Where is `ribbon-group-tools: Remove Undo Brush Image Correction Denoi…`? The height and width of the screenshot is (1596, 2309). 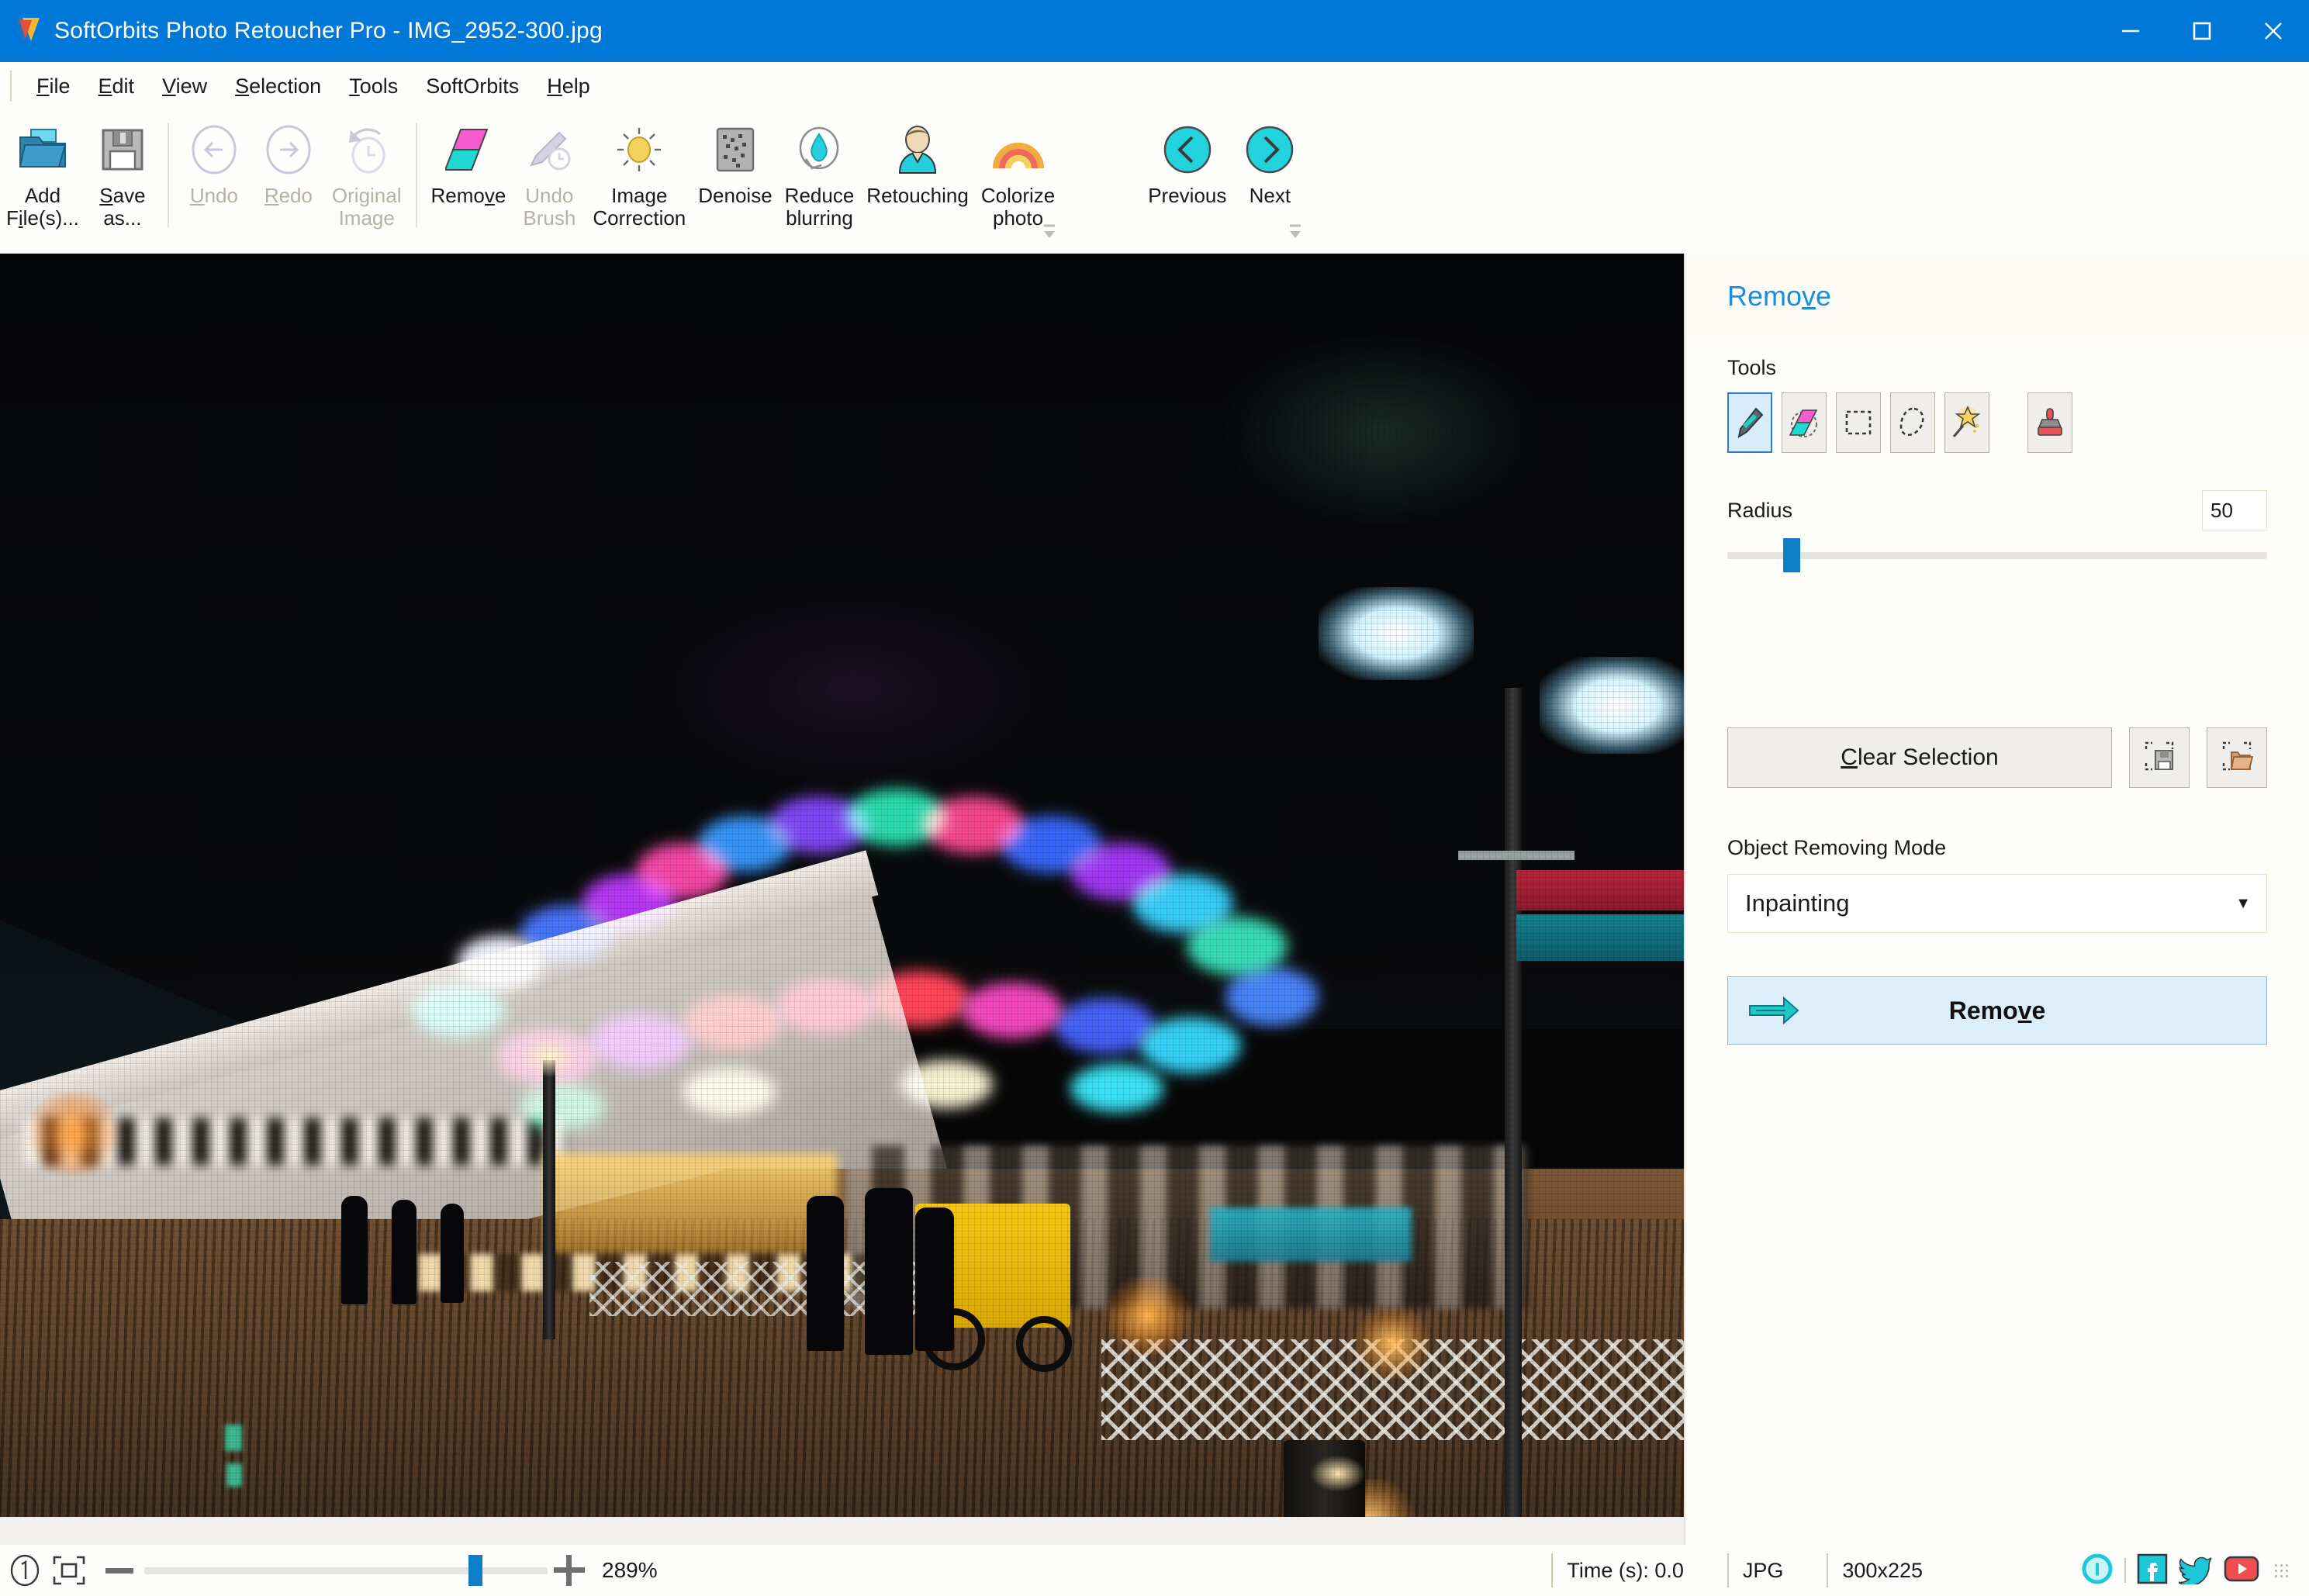 ribbon-group-tools: Remove Undo Brush Image Correction Denoi… is located at coordinates (743, 182).